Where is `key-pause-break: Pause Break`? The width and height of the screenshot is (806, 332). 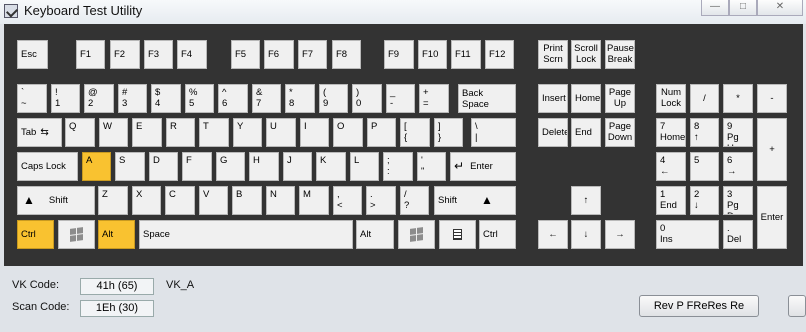 key-pause-break: Pause Break is located at coordinates (620, 54).